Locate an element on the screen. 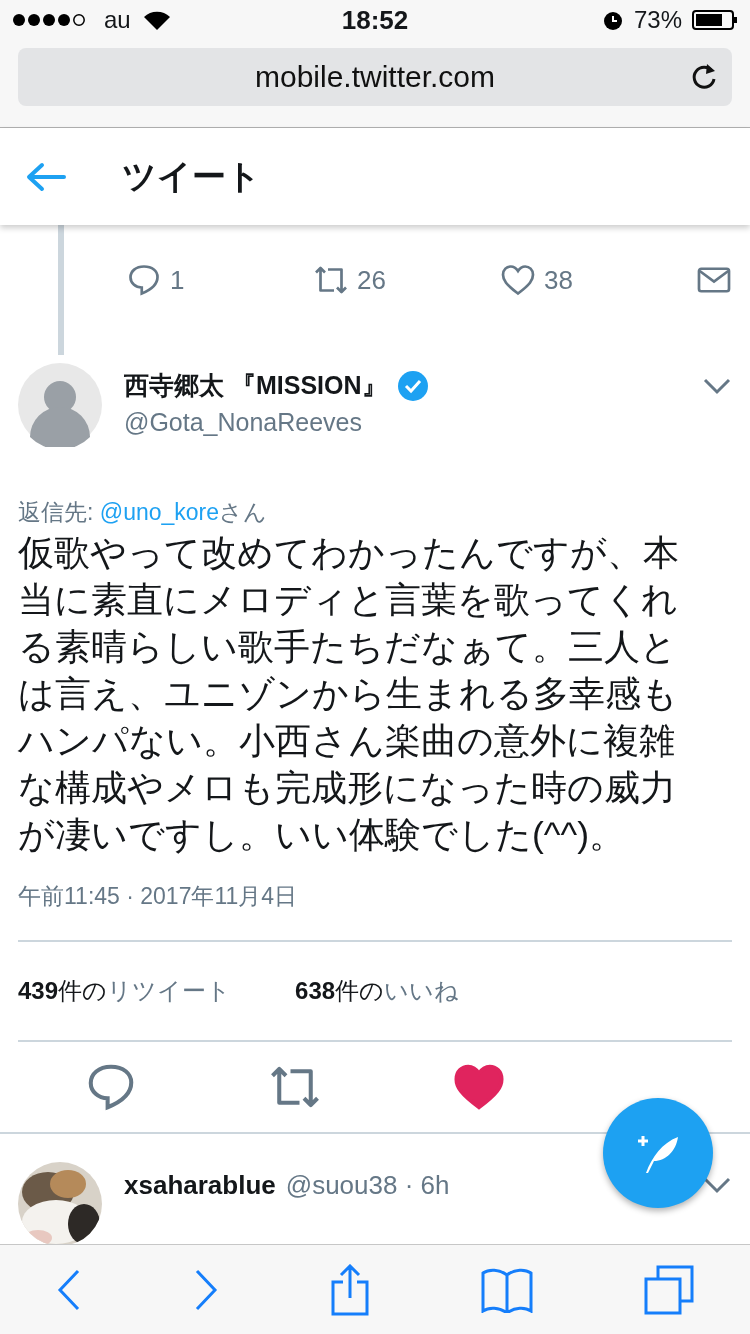 The image size is (750, 1334). display-name: 西寺郷太 『MISSION』 is located at coordinates (255, 385).